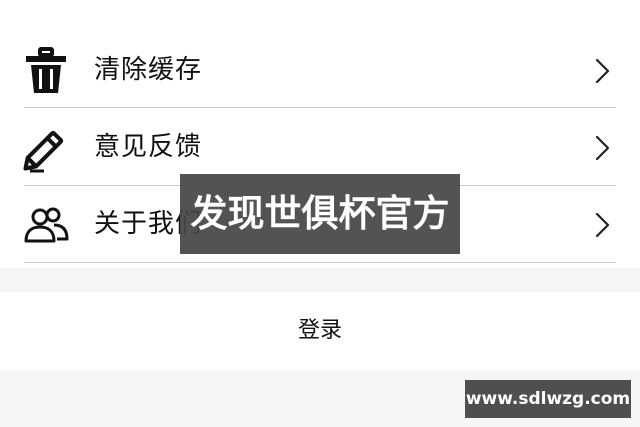 This screenshot has height=427, width=640. Describe the element at coordinates (46, 225) in the screenshot. I see `users-icon` at that location.